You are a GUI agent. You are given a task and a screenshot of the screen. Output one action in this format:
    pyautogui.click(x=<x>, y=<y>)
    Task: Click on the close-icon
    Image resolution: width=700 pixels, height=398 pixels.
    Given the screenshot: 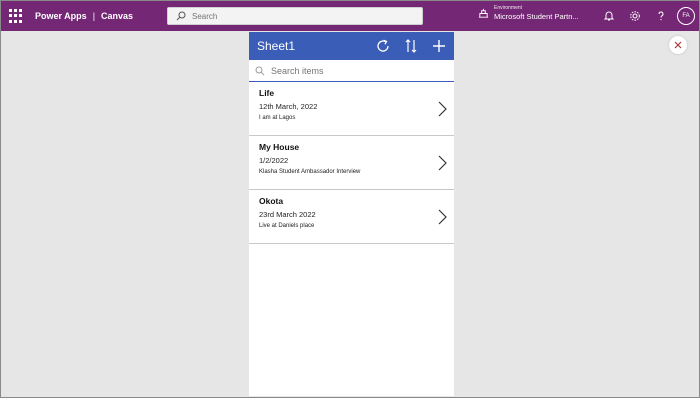 What is the action you would take?
    pyautogui.click(x=678, y=45)
    